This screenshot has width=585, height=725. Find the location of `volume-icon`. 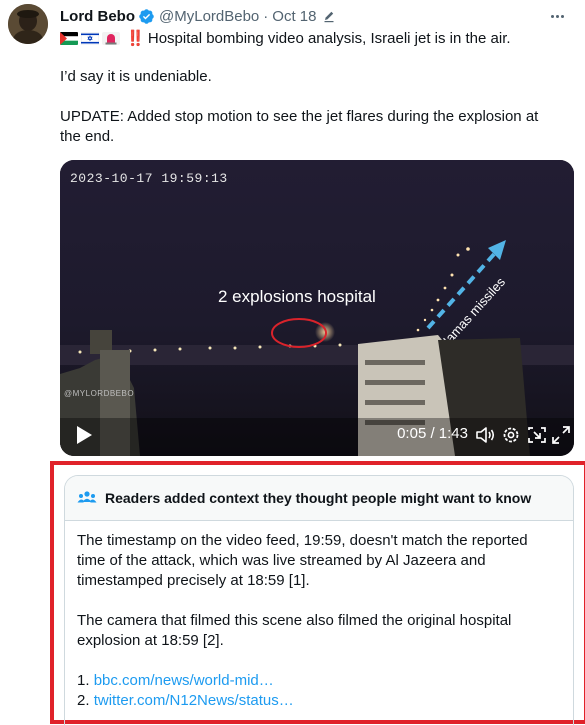

volume-icon is located at coordinates (485, 435).